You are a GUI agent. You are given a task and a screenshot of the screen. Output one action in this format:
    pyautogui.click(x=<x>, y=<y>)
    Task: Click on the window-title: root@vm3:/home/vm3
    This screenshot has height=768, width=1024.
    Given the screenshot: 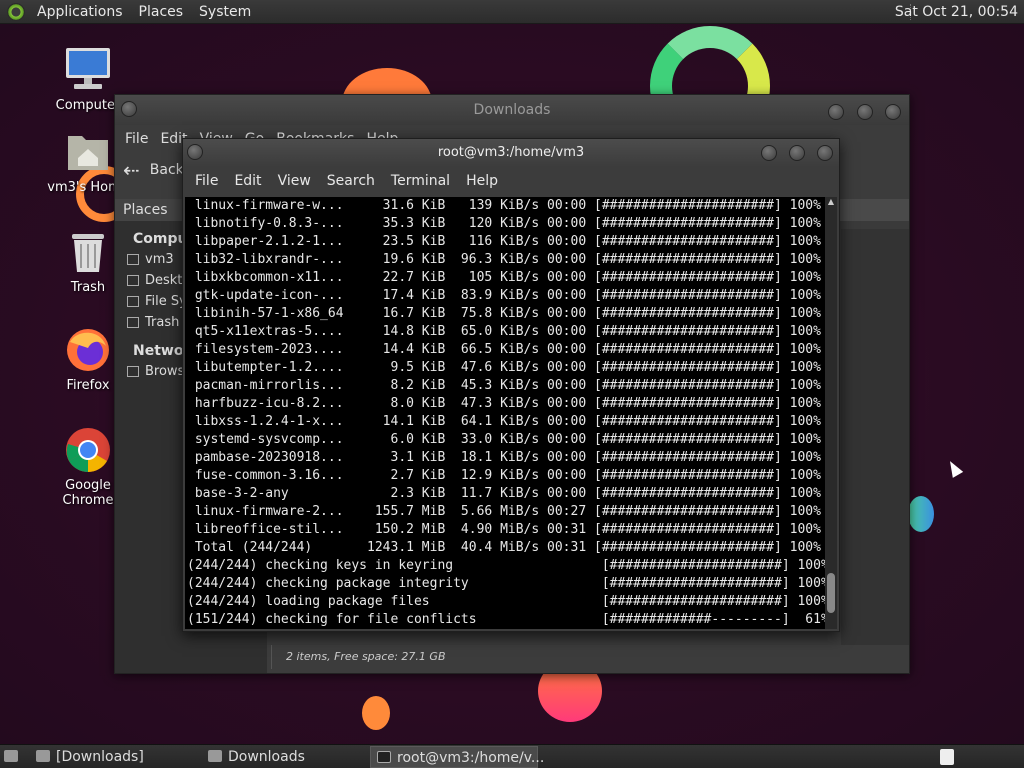 What is the action you would take?
    pyautogui.click(x=511, y=152)
    